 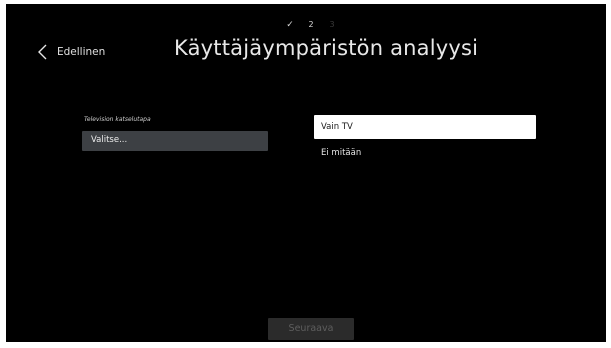 I want to click on back-button: Edellinen, so click(x=71, y=52).